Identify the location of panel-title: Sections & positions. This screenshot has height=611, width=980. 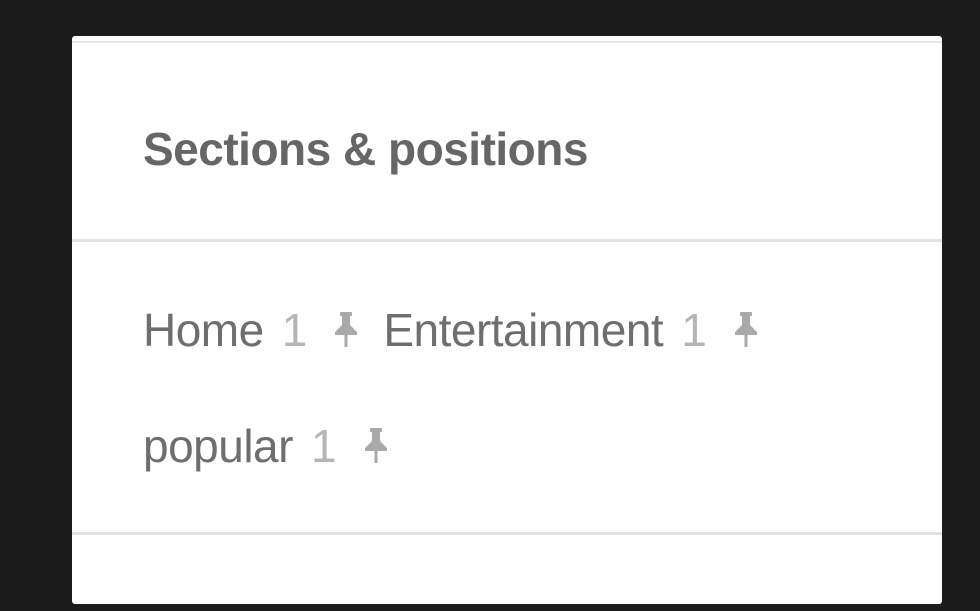
(365, 149).